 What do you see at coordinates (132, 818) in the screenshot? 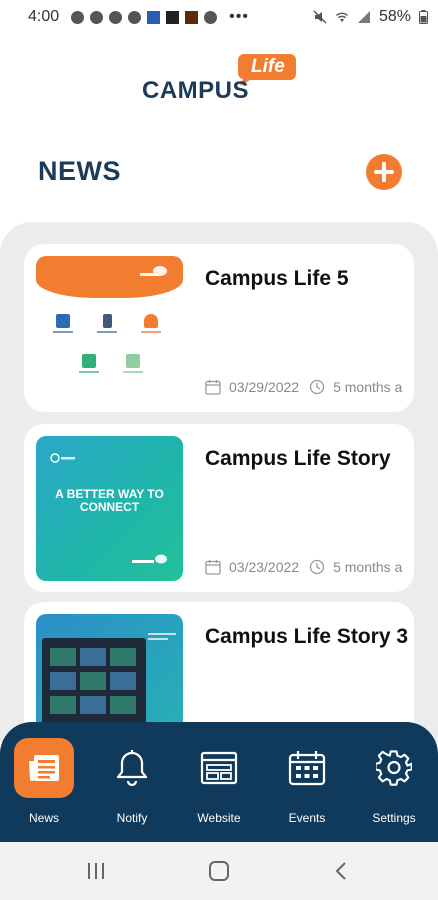
I see `nav-label: Notify` at bounding box center [132, 818].